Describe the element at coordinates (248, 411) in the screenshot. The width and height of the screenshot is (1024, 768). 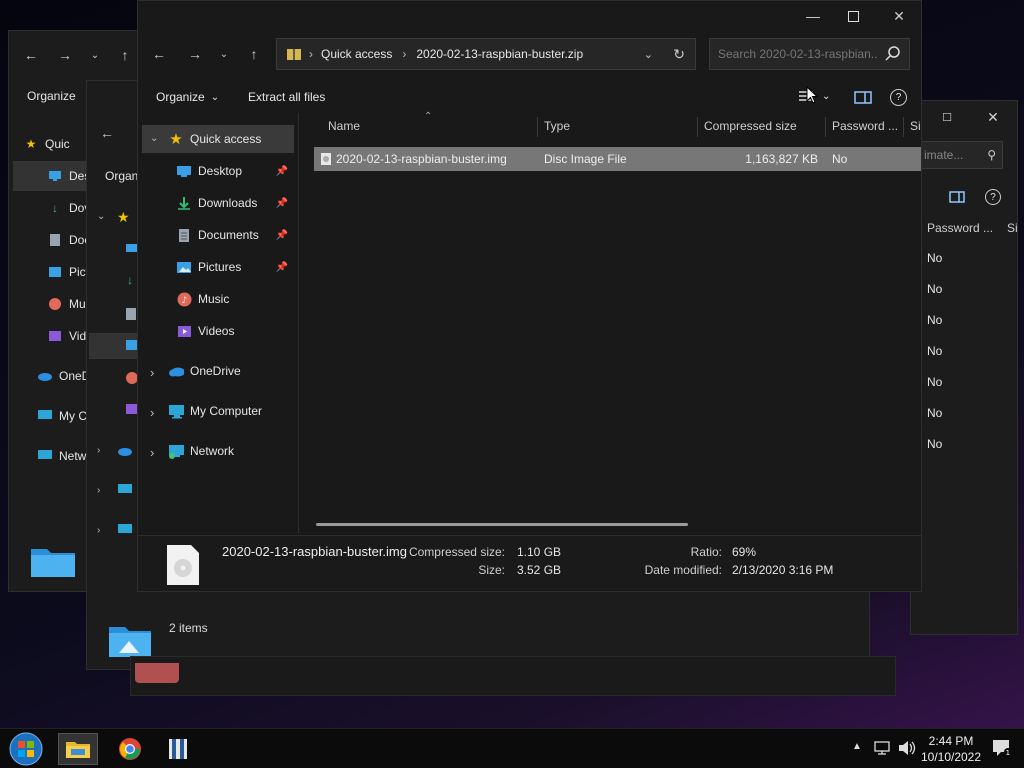
I see `sidebar-item-my-computer: My Computer` at that location.